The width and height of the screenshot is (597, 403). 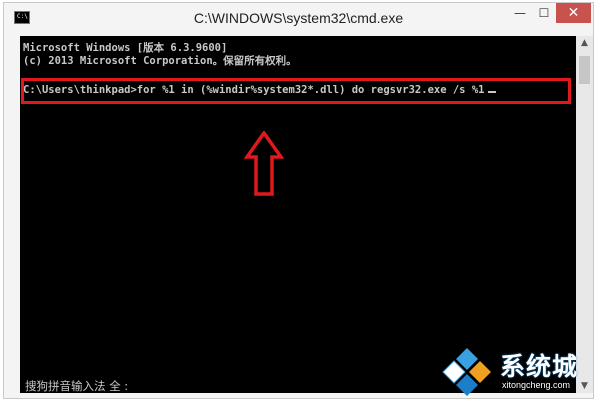 I want to click on scroll-up-icon: ▲, so click(x=584, y=43).